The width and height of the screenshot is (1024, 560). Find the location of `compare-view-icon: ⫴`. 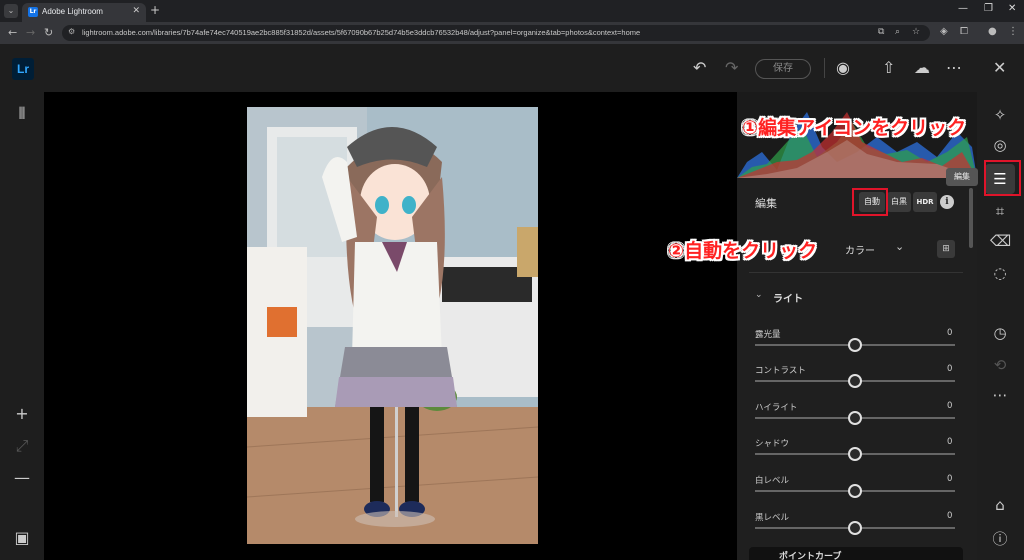

compare-view-icon: ⫴ is located at coordinates (22, 114).